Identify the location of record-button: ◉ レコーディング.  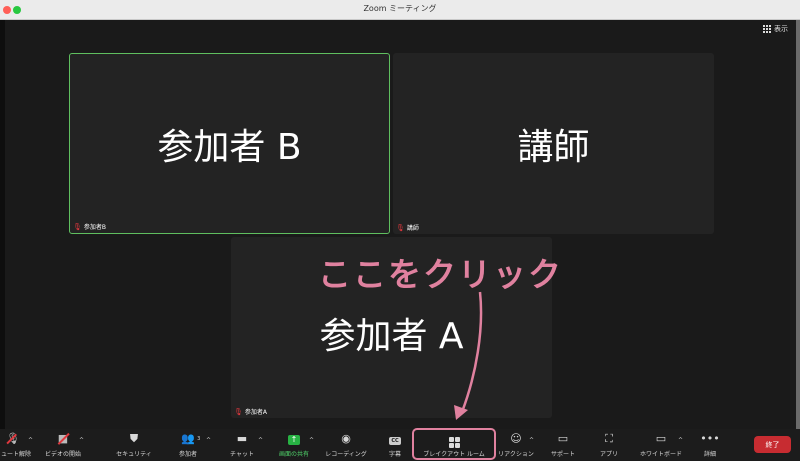
(346, 445).